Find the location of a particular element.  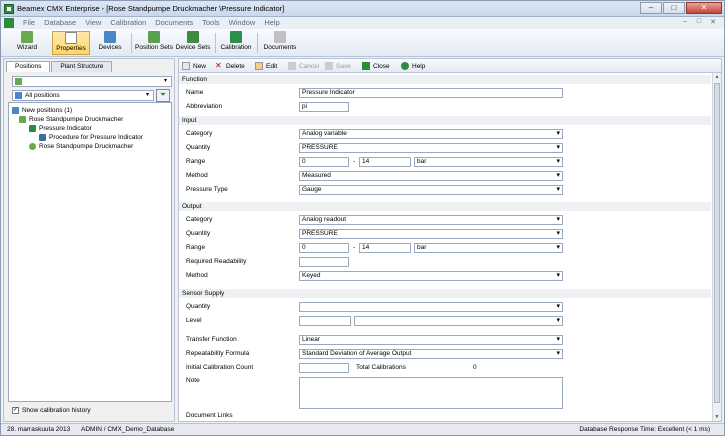

mdi-minimize-button: – is located at coordinates (685, 22).